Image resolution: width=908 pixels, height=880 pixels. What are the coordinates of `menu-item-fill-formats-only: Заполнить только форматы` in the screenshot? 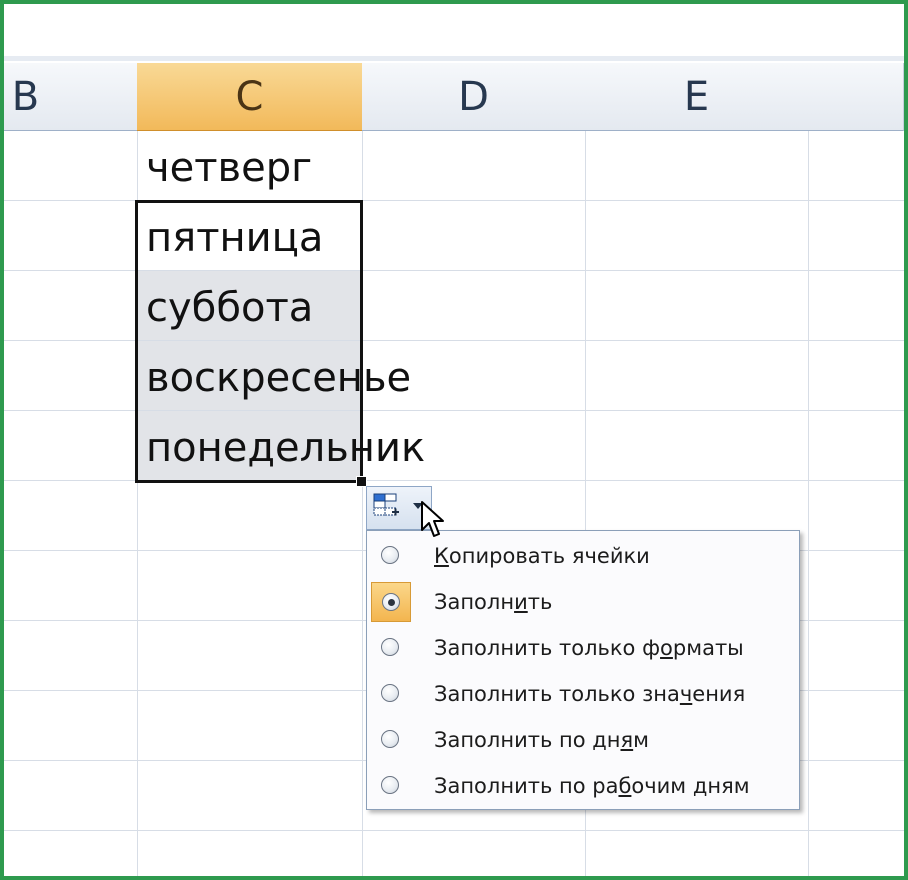 It's located at (583, 648).